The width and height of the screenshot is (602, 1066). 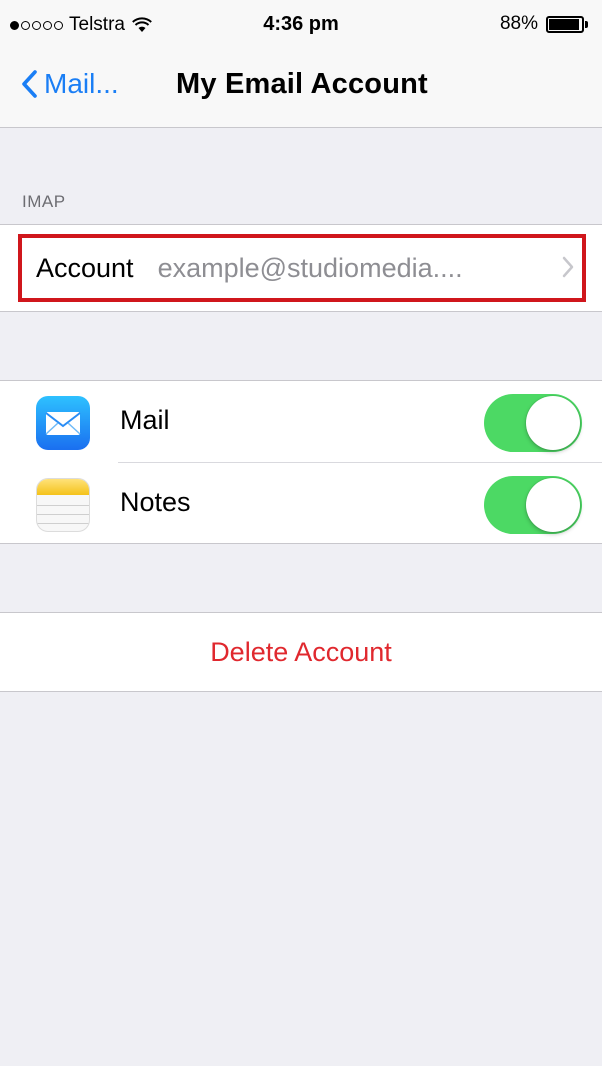 I want to click on delete-group: Delete Account, so click(x=301, y=652).